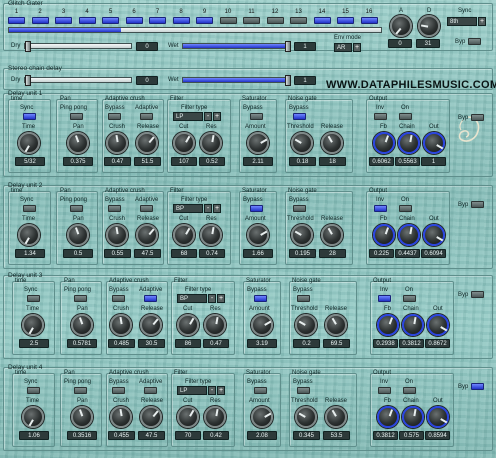  What do you see at coordinates (28, 80) in the screenshot?
I see `stereo-dry-thumb` at bounding box center [28, 80].